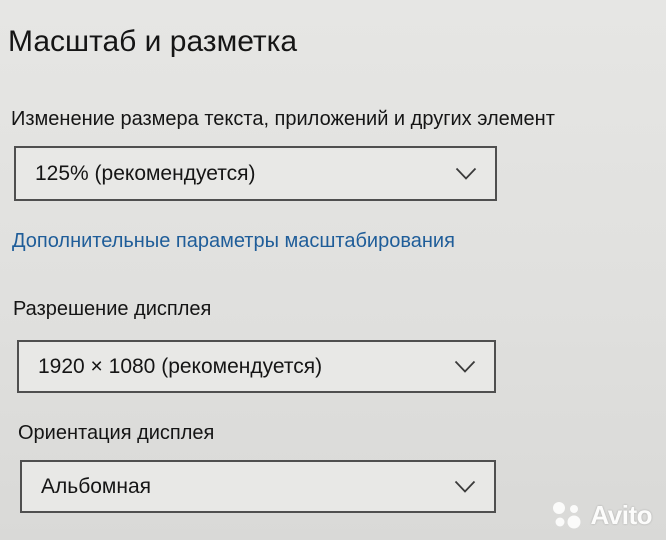  What do you see at coordinates (567, 515) in the screenshot?
I see `avito-logo-icon` at bounding box center [567, 515].